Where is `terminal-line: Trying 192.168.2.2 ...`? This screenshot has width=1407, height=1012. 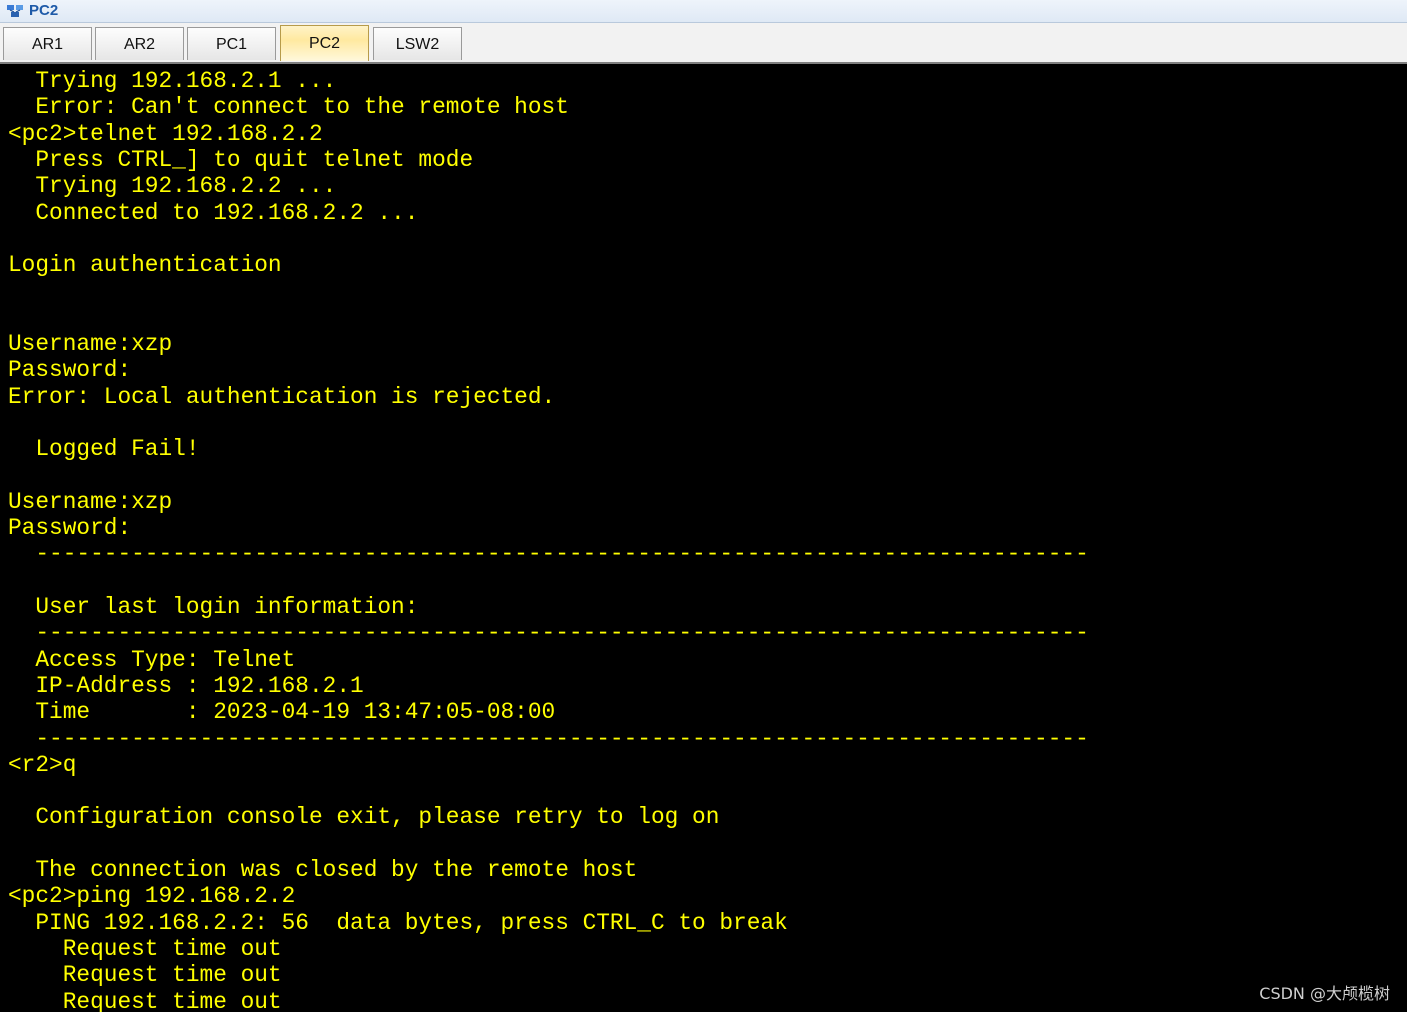 terminal-line: Trying 192.168.2.2 ... is located at coordinates (172, 186).